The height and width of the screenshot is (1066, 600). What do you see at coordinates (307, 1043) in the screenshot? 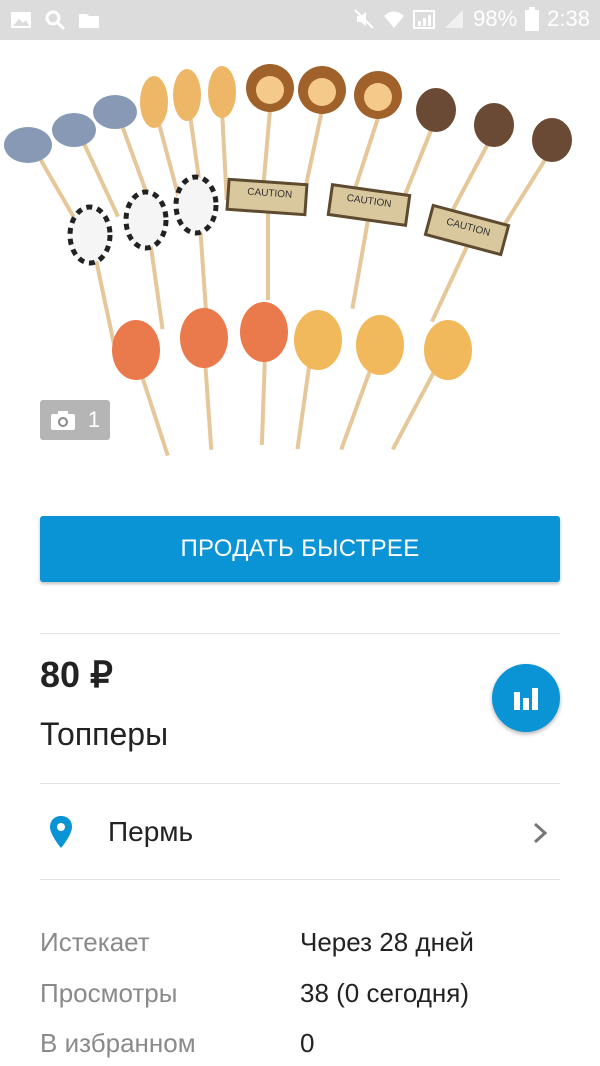
I see `favorites-value: 0` at bounding box center [307, 1043].